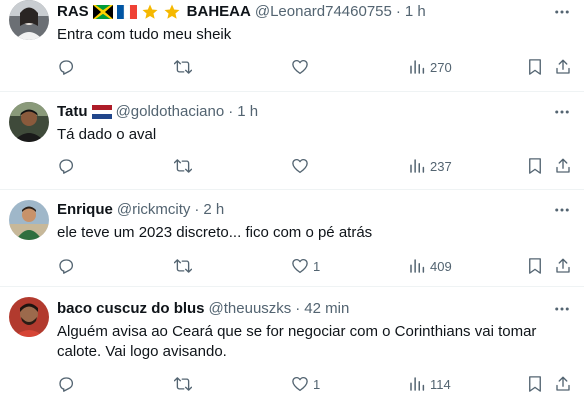  I want to click on views-button: 114, so click(429, 384).